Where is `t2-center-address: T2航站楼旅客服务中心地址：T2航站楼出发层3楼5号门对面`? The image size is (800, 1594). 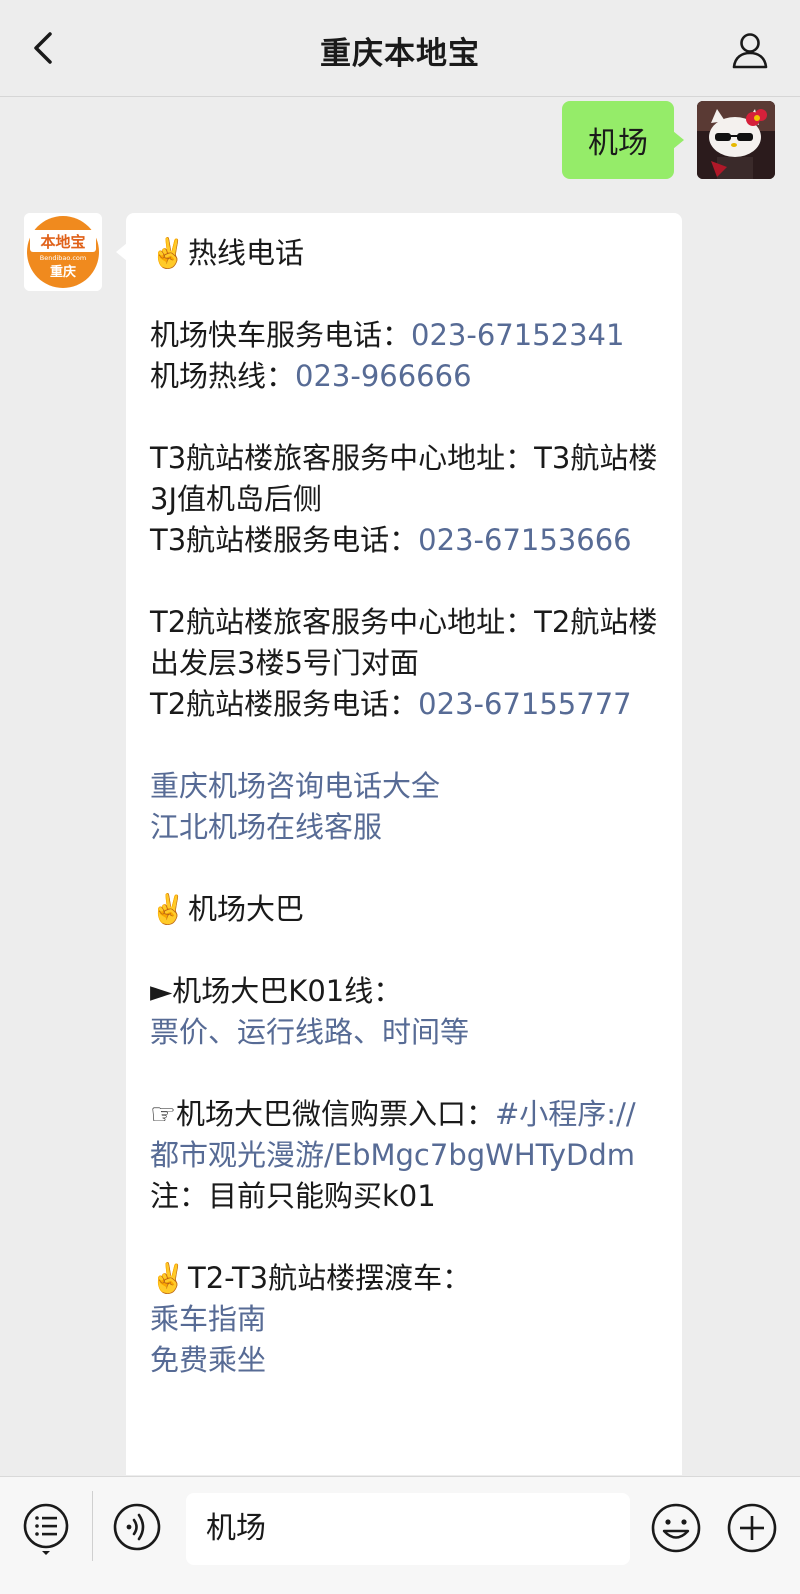
t2-center-address: T2航站楼旅客服务中心地址：T2航站楼出发层3楼5号门对面 is located at coordinates (404, 642).